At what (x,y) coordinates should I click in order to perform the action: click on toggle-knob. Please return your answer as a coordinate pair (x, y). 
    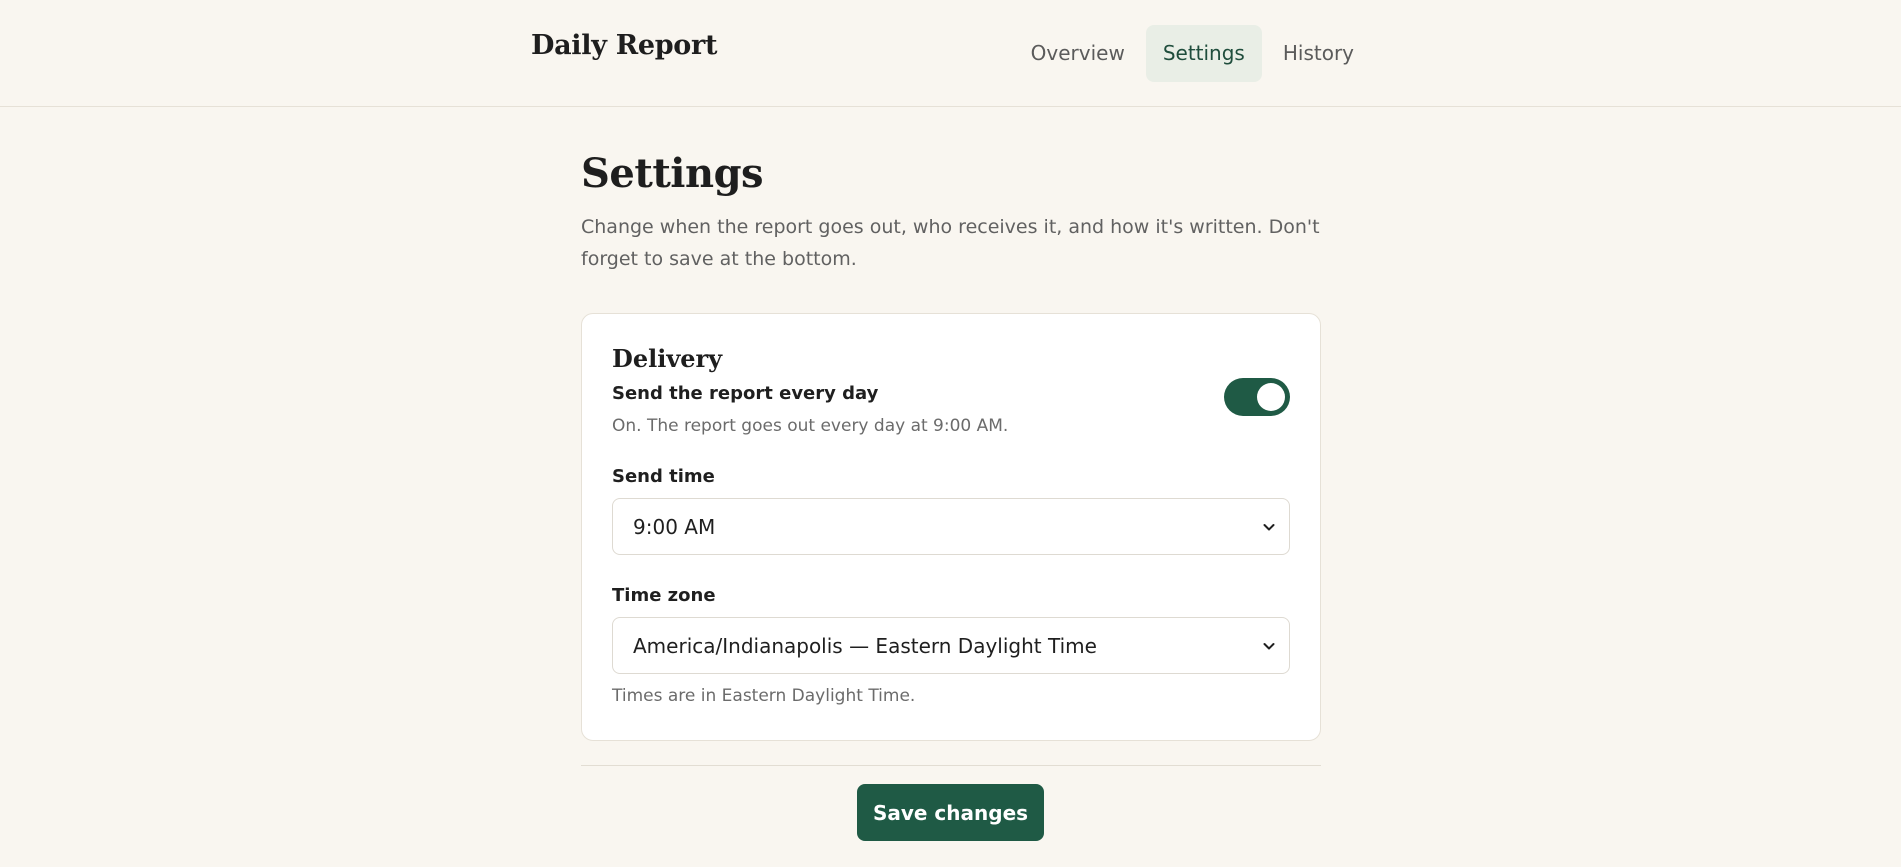
    Looking at the image, I should click on (1271, 397).